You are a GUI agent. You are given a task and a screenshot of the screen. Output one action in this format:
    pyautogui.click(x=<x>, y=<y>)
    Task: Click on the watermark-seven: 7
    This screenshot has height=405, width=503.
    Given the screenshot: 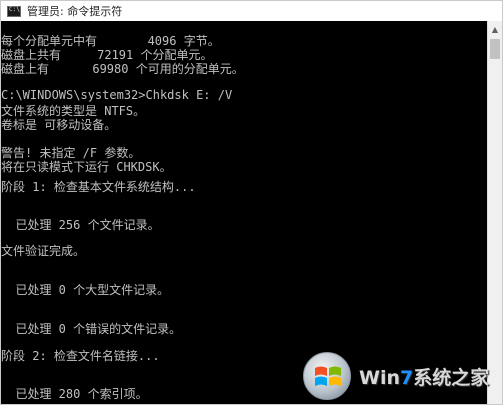 What is the action you would take?
    pyautogui.click(x=407, y=377)
    